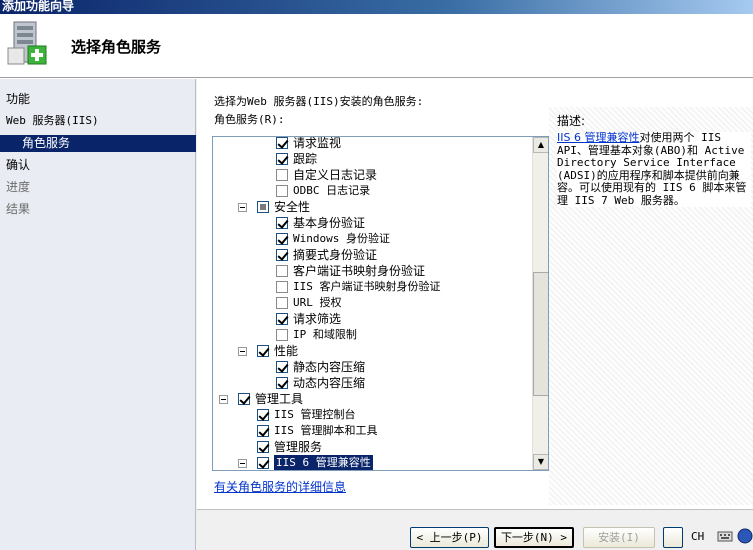  Describe the element at coordinates (598, 137) in the screenshot. I see `description-link: IIS 6 管理兼容性` at that location.